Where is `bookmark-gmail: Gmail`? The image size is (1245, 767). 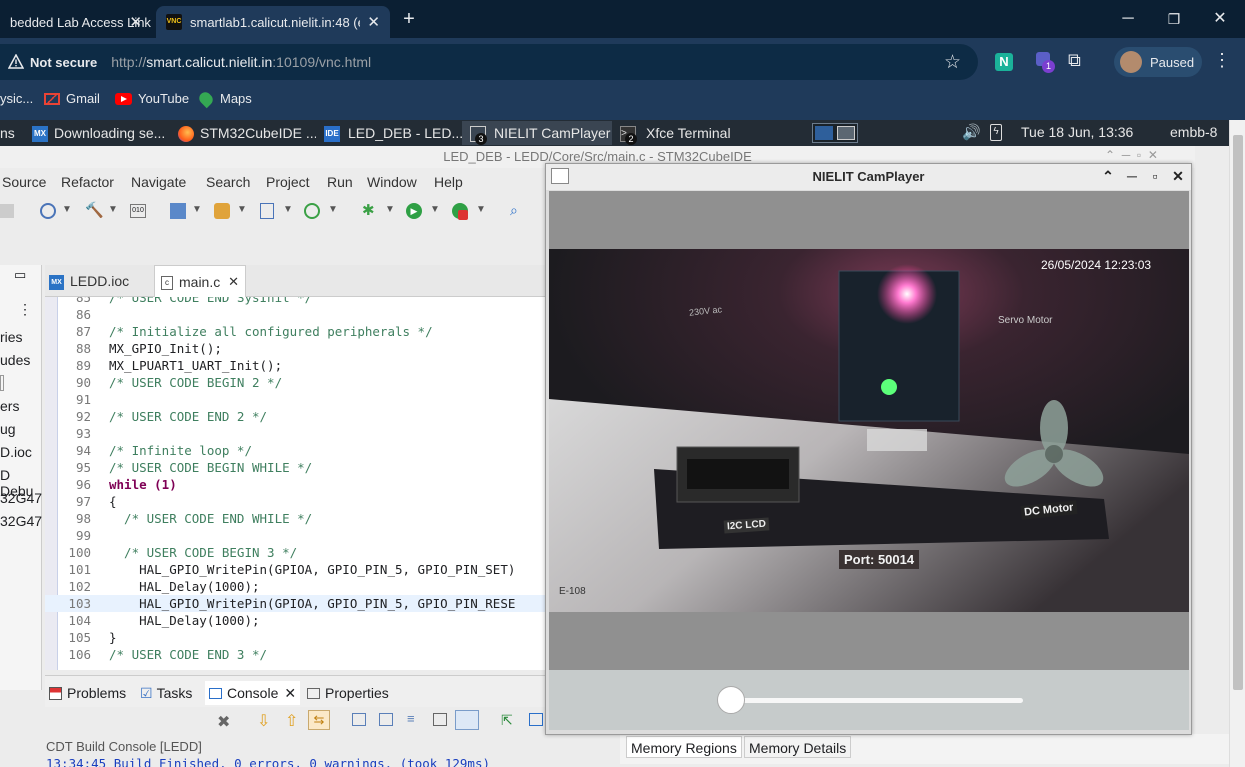 bookmark-gmail: Gmail is located at coordinates (72, 99).